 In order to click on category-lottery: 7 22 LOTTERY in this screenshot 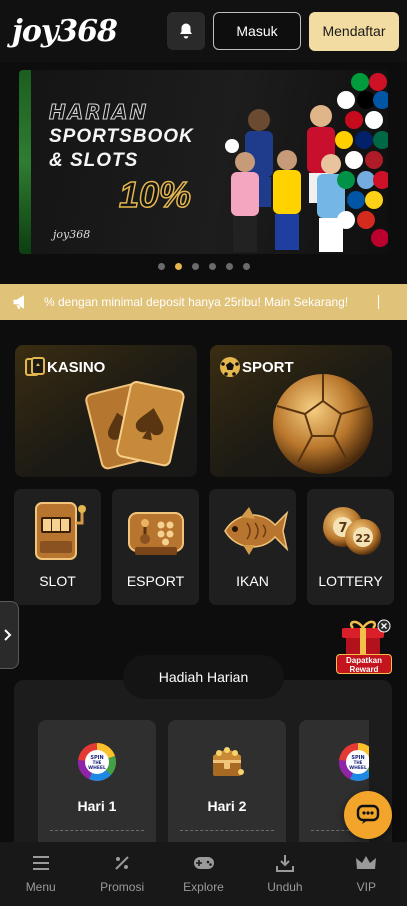, I will do `click(350, 547)`.